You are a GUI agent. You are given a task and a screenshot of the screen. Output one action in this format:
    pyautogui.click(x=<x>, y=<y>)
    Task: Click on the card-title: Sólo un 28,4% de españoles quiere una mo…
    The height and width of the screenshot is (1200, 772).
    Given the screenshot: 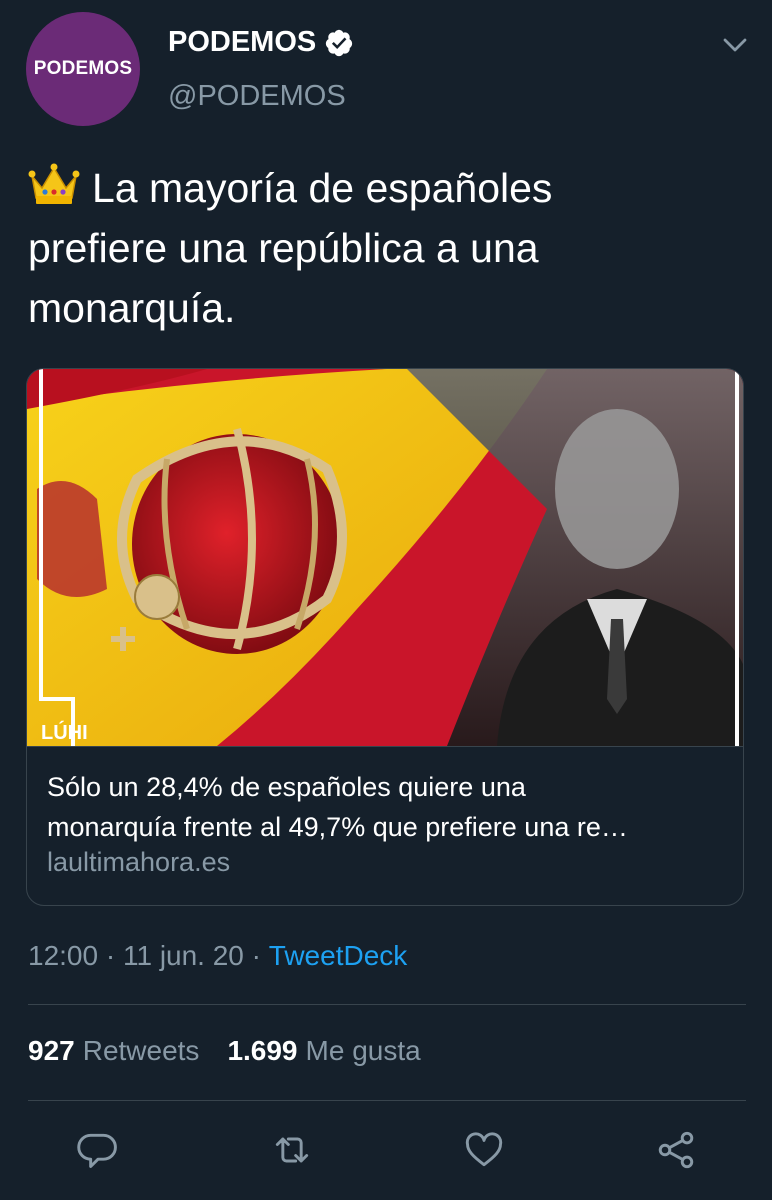 What is the action you would take?
    pyautogui.click(x=387, y=807)
    